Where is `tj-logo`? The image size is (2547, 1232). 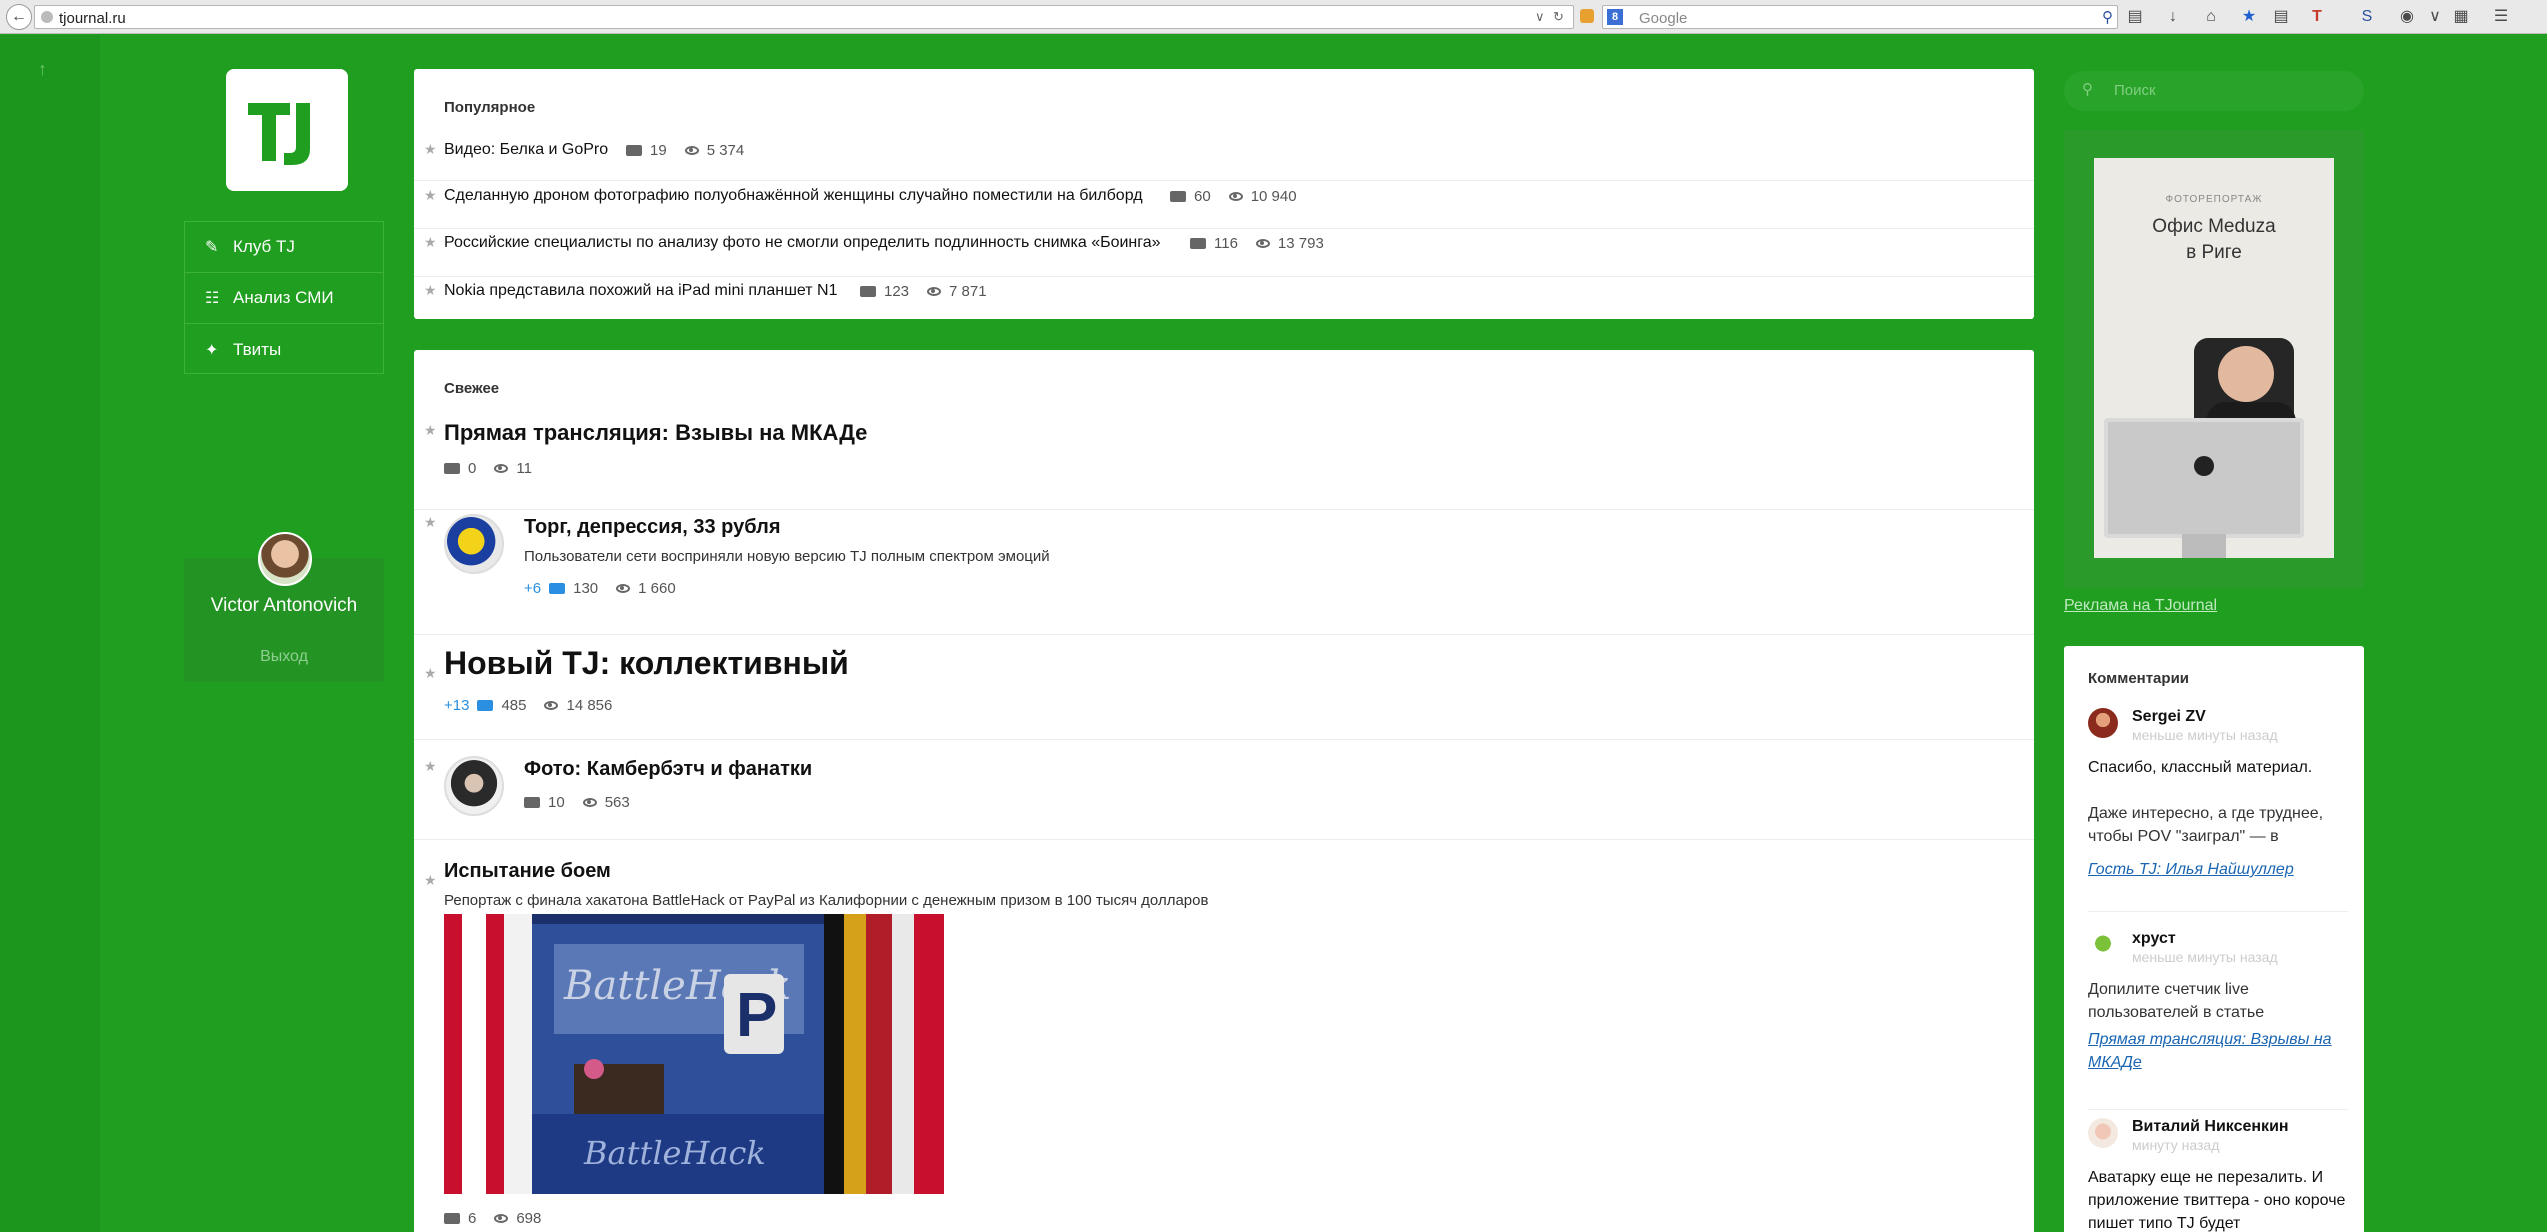 tj-logo is located at coordinates (287, 130).